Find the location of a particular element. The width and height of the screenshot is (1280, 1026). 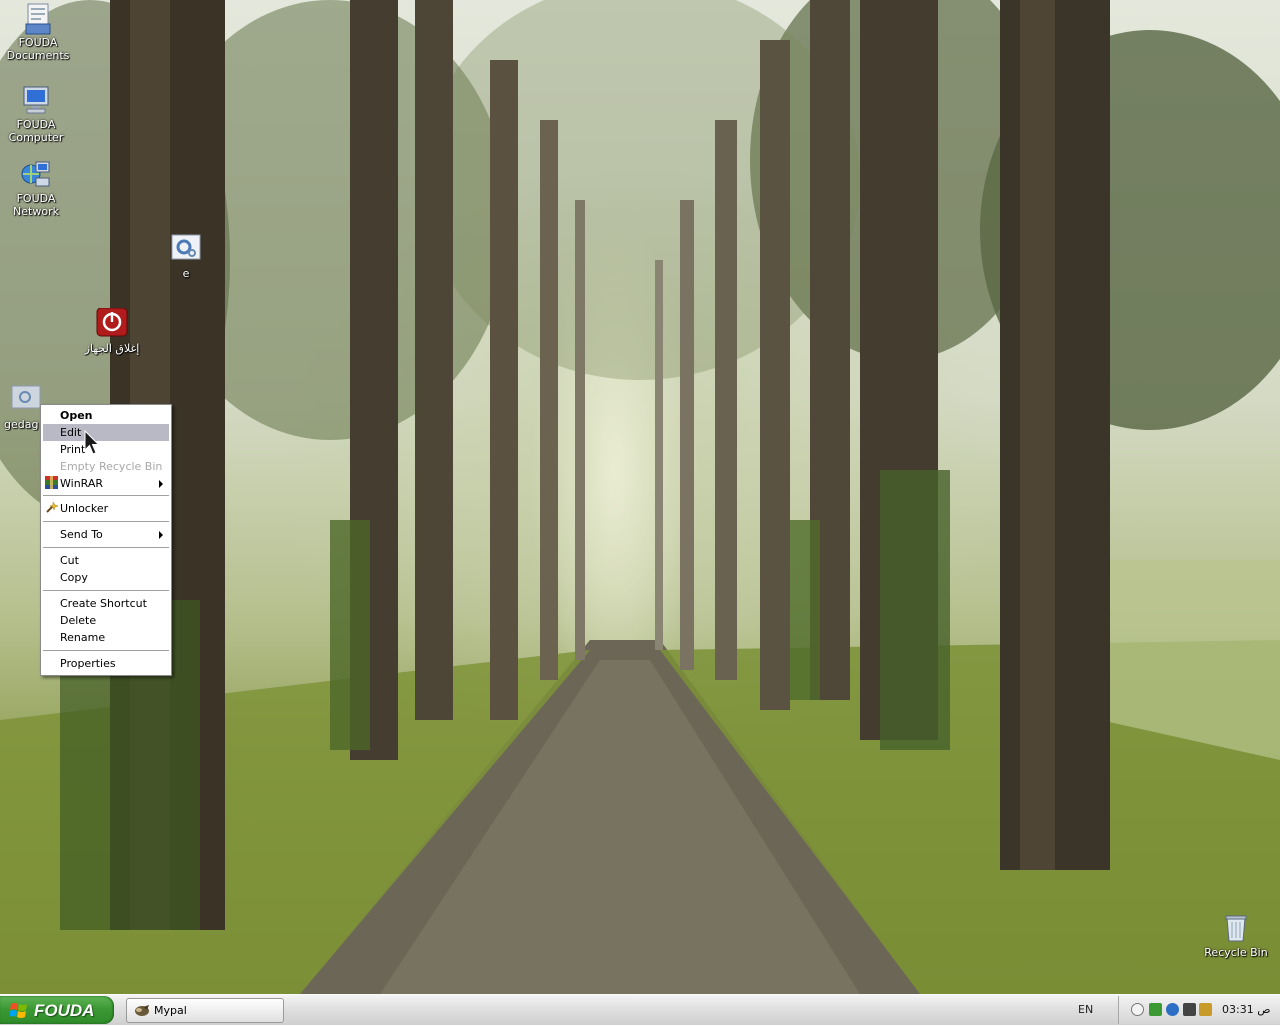

menu-item-edit: Edit is located at coordinates (106, 432).